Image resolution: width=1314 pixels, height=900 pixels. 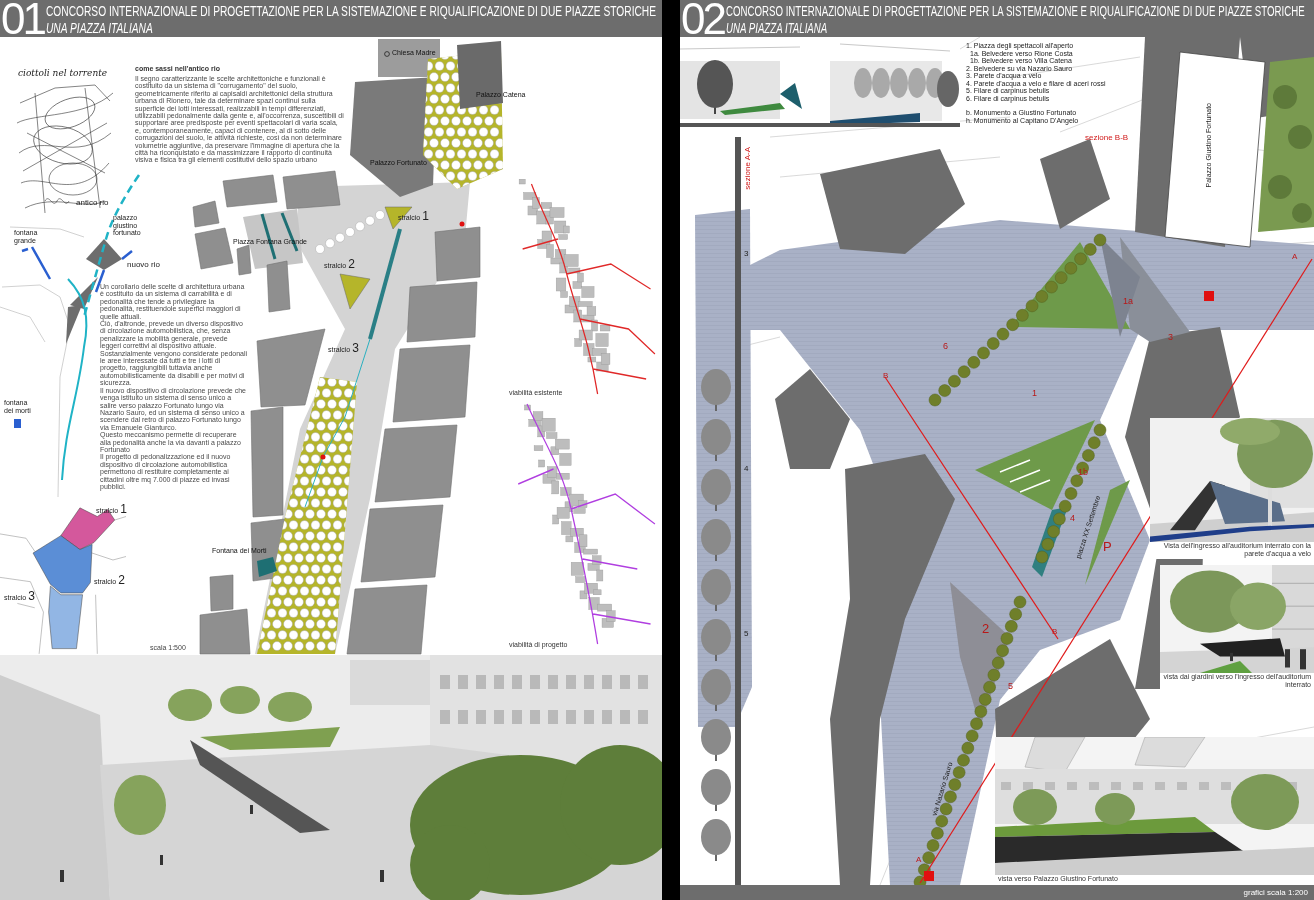 I want to click on board-number: 02, so click(x=702, y=18).